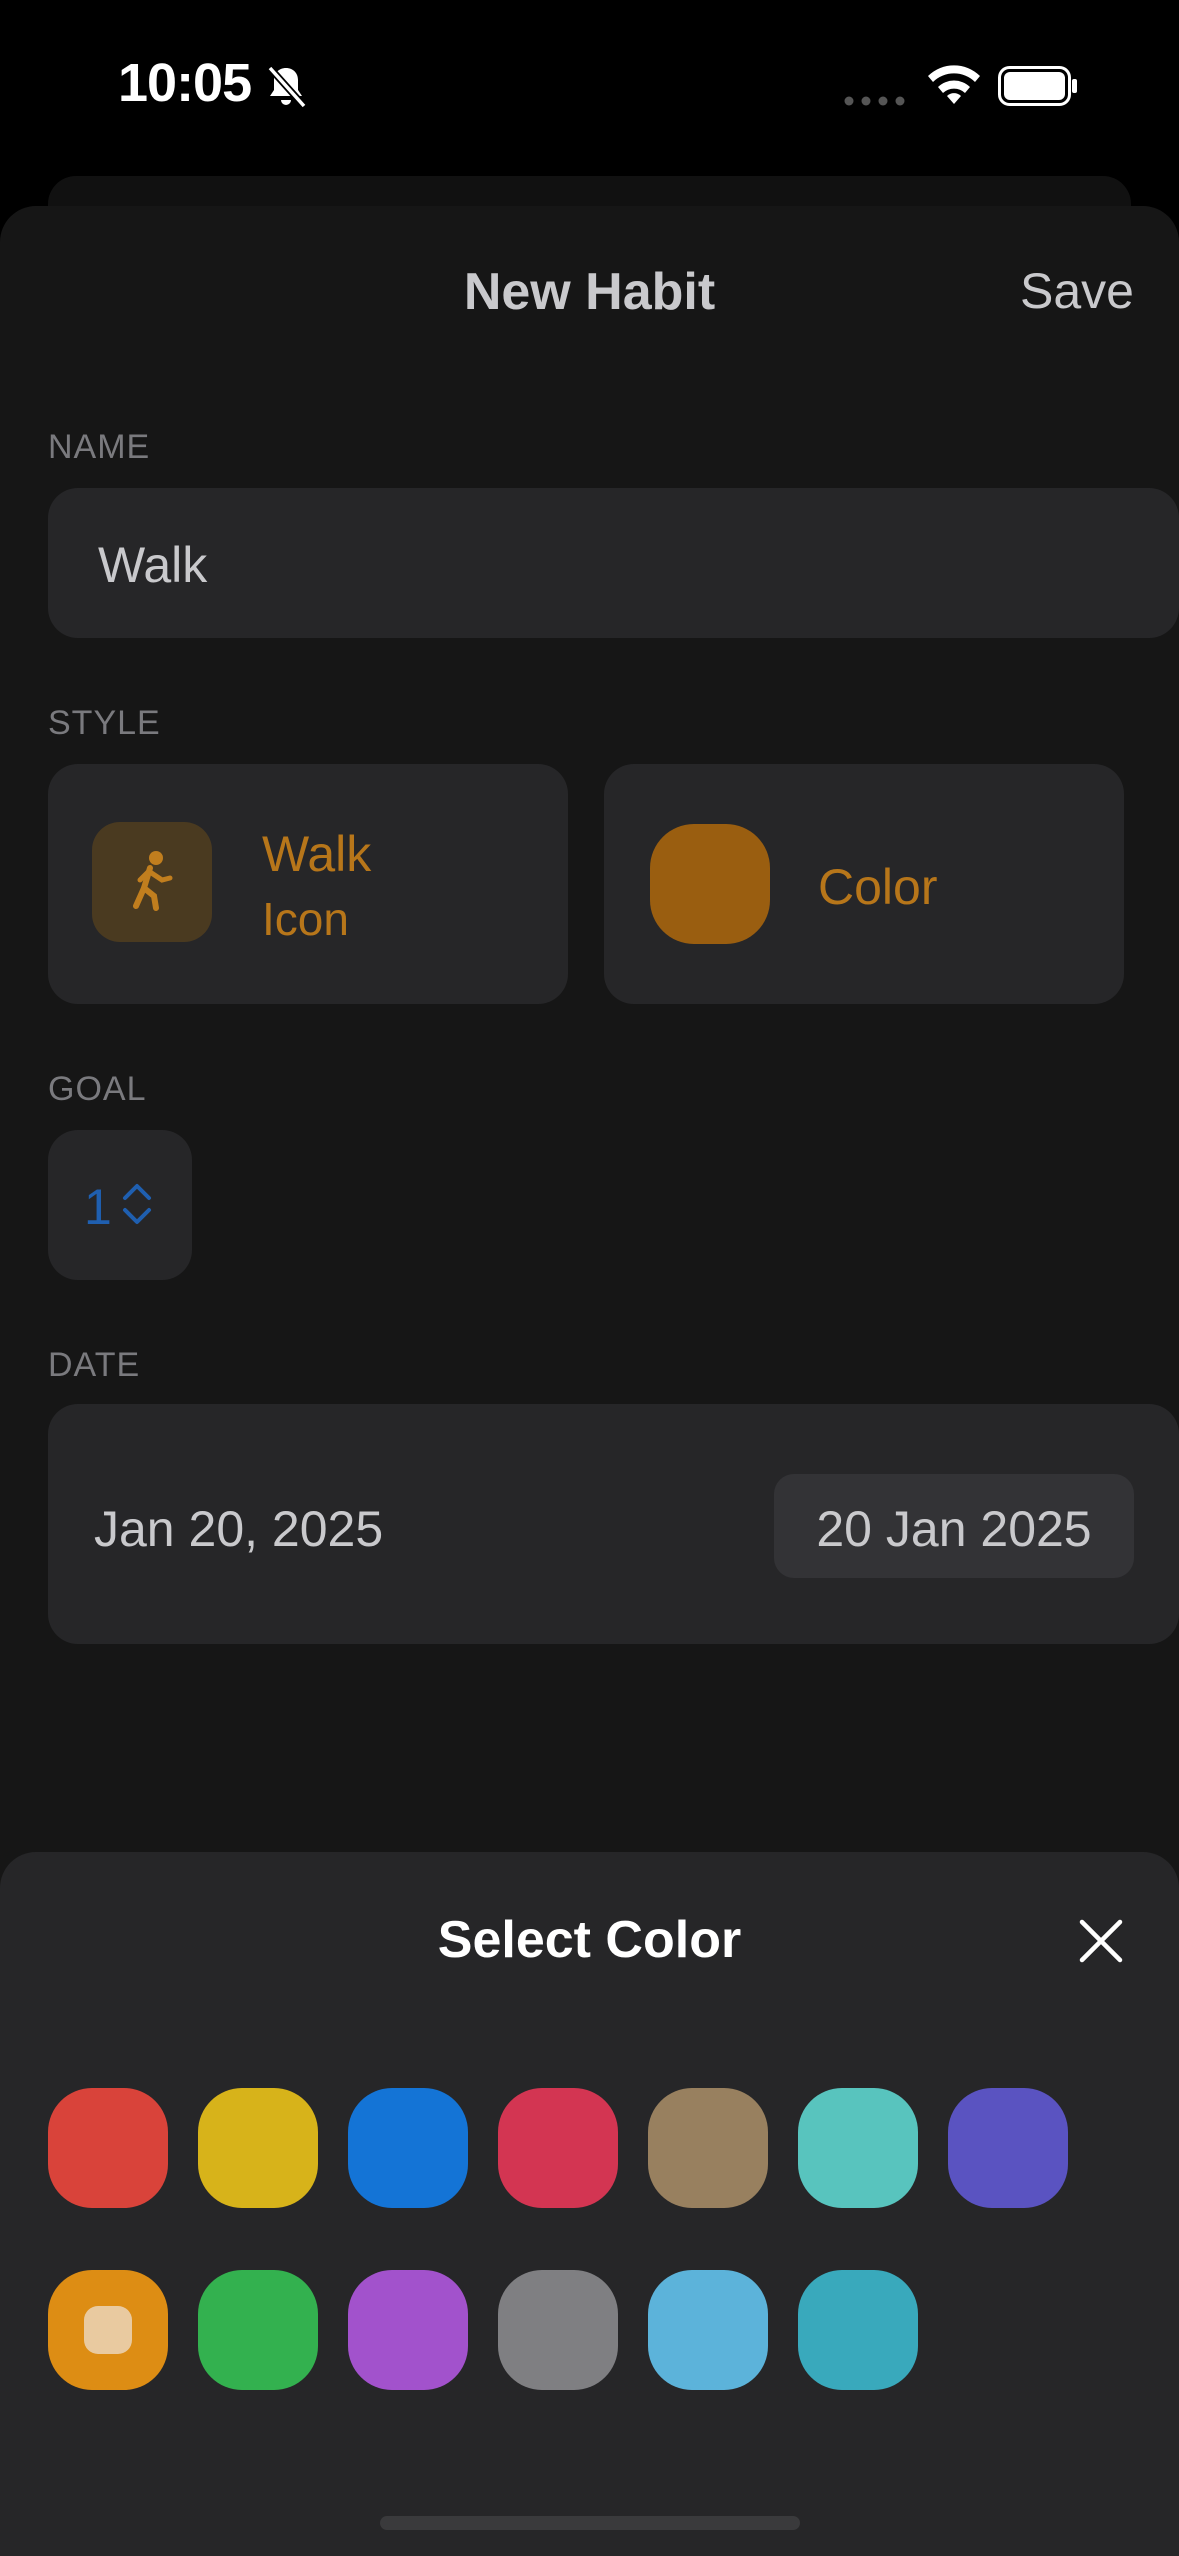 Image resolution: width=1179 pixels, height=2556 pixels. Describe the element at coordinates (874, 101) in the screenshot. I see `signal-dots-icon` at that location.